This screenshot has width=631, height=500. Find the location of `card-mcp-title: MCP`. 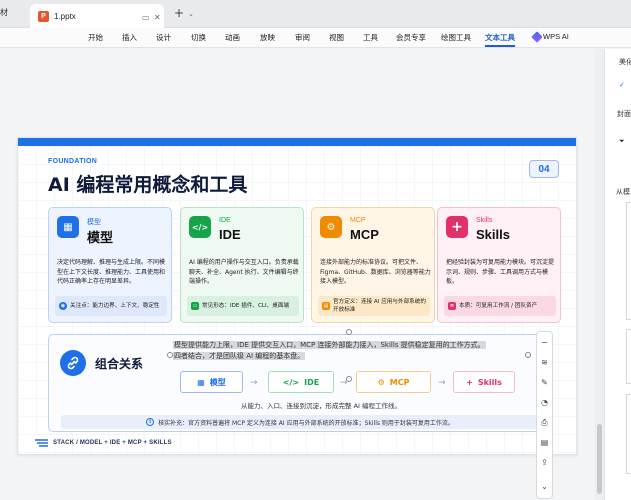

card-mcp-title: MCP is located at coordinates (364, 234).